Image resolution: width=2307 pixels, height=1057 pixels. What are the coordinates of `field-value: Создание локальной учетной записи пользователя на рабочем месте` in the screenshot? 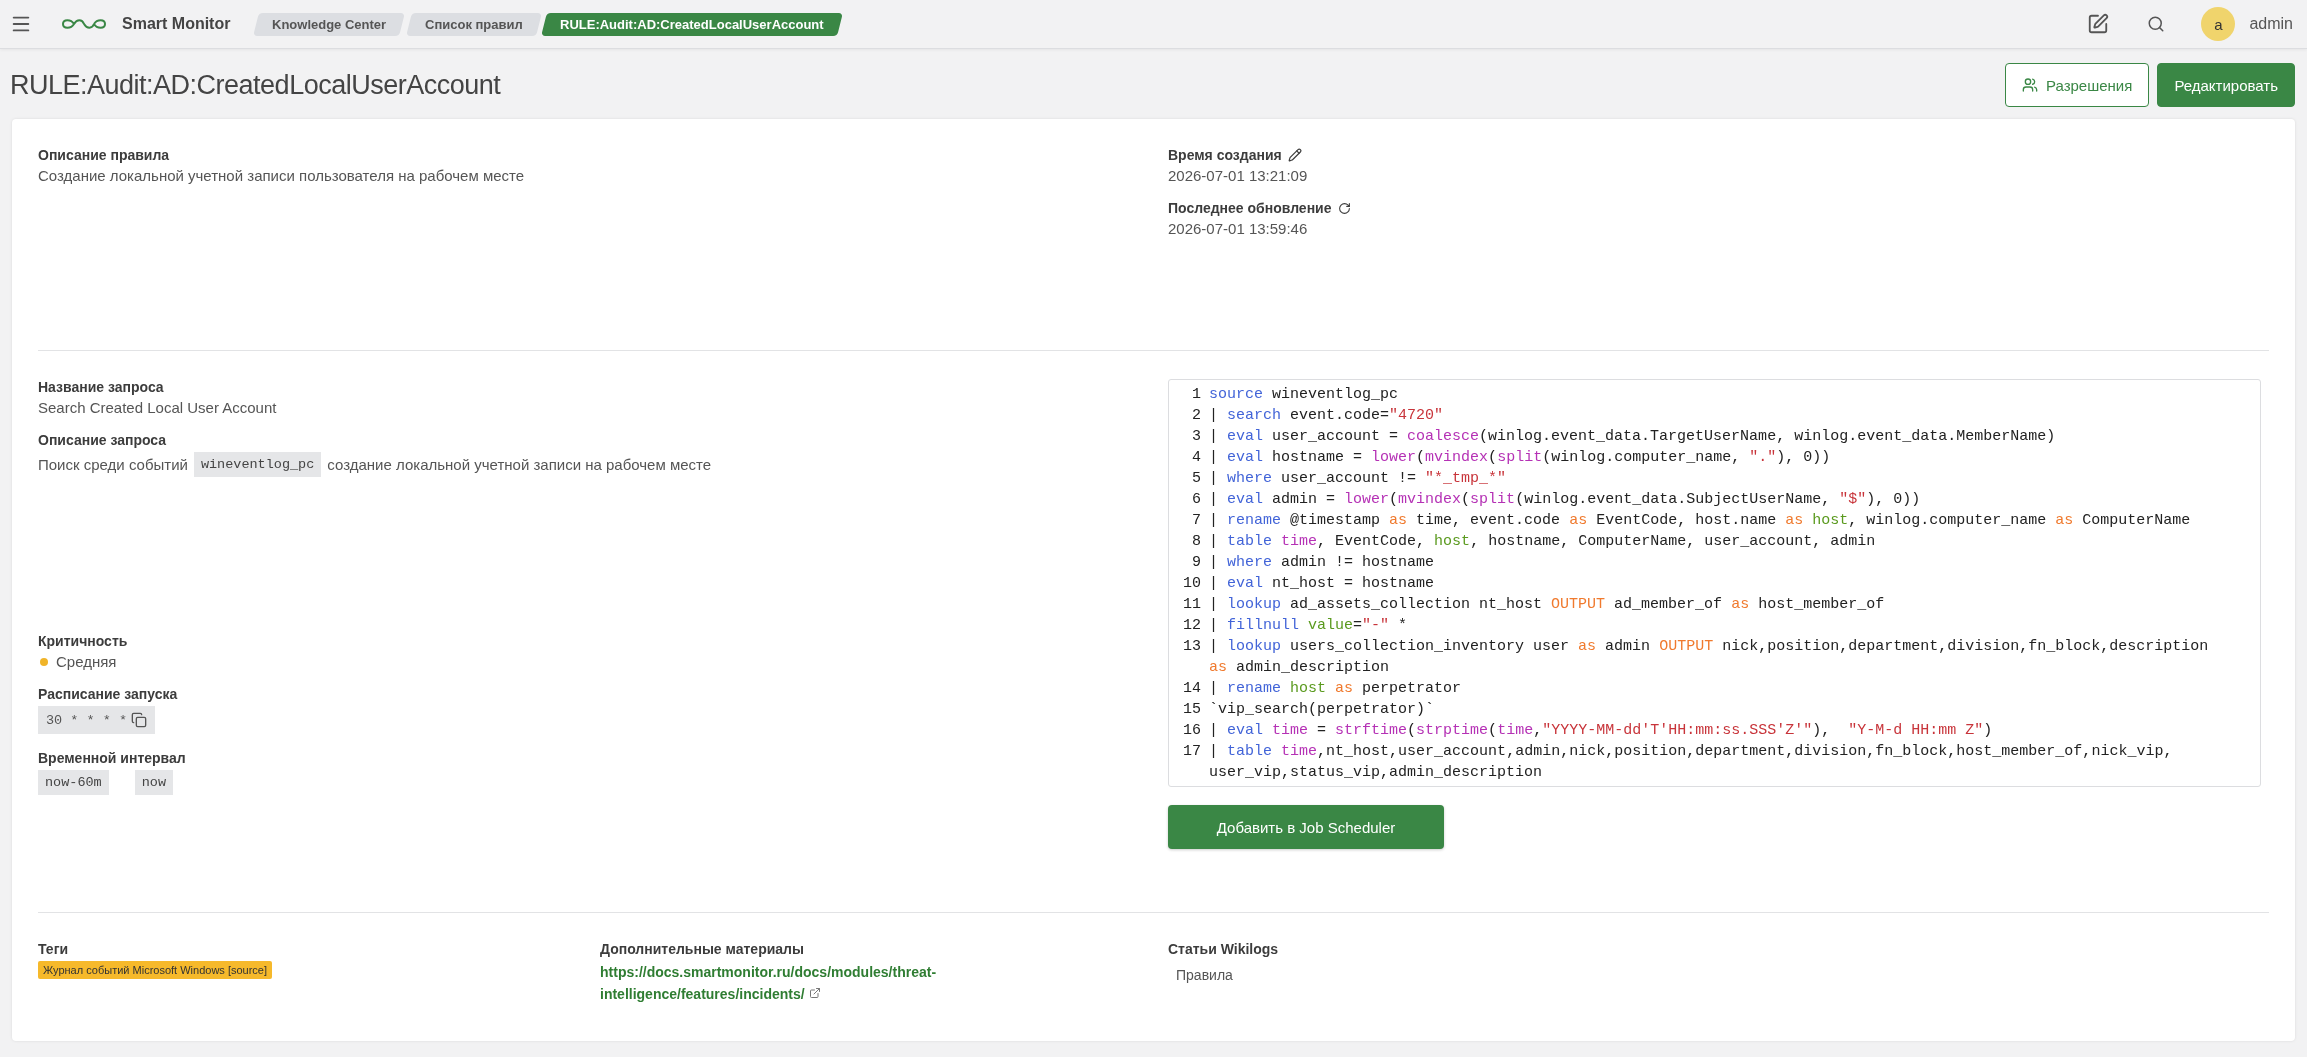 It's located at (282, 175).